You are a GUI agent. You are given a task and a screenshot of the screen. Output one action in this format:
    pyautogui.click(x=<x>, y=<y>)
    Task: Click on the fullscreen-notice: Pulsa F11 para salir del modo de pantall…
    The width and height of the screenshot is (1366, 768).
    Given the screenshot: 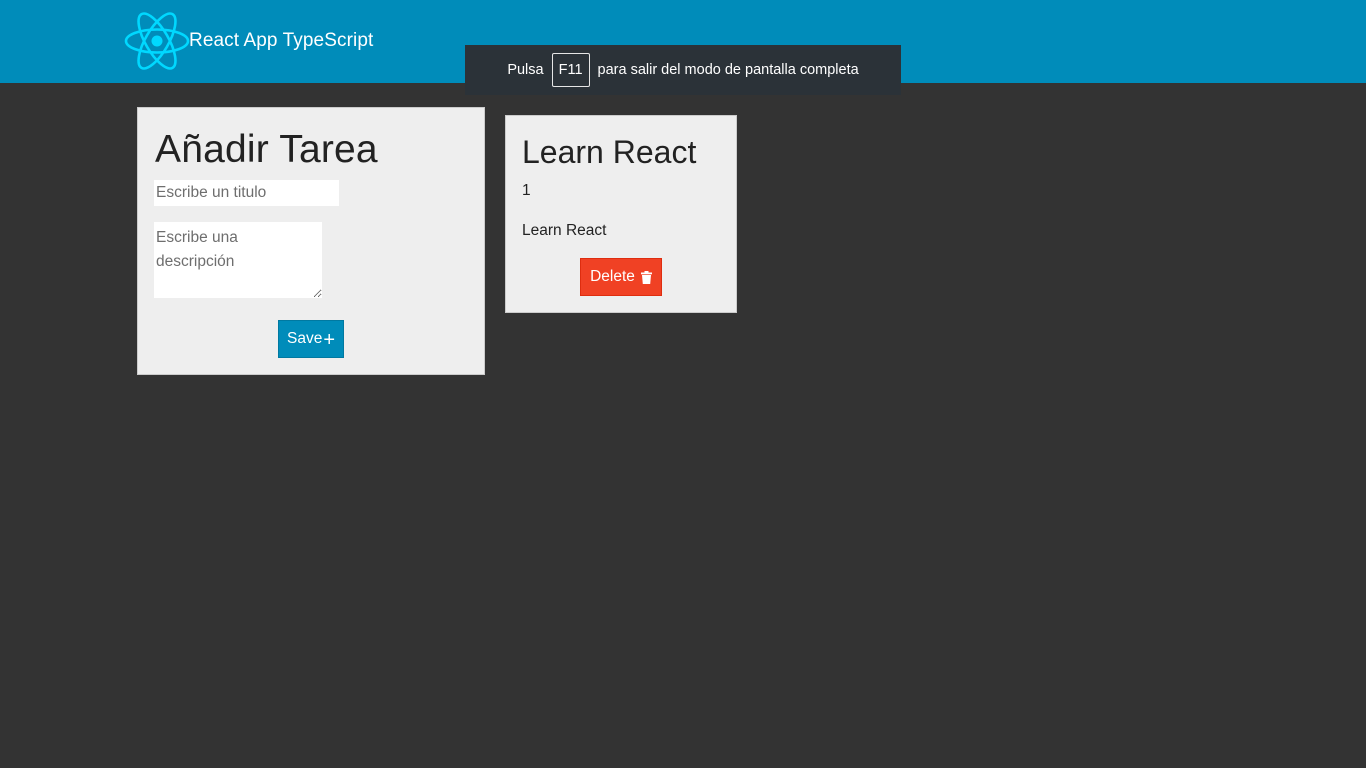 What is the action you would take?
    pyautogui.click(x=683, y=70)
    